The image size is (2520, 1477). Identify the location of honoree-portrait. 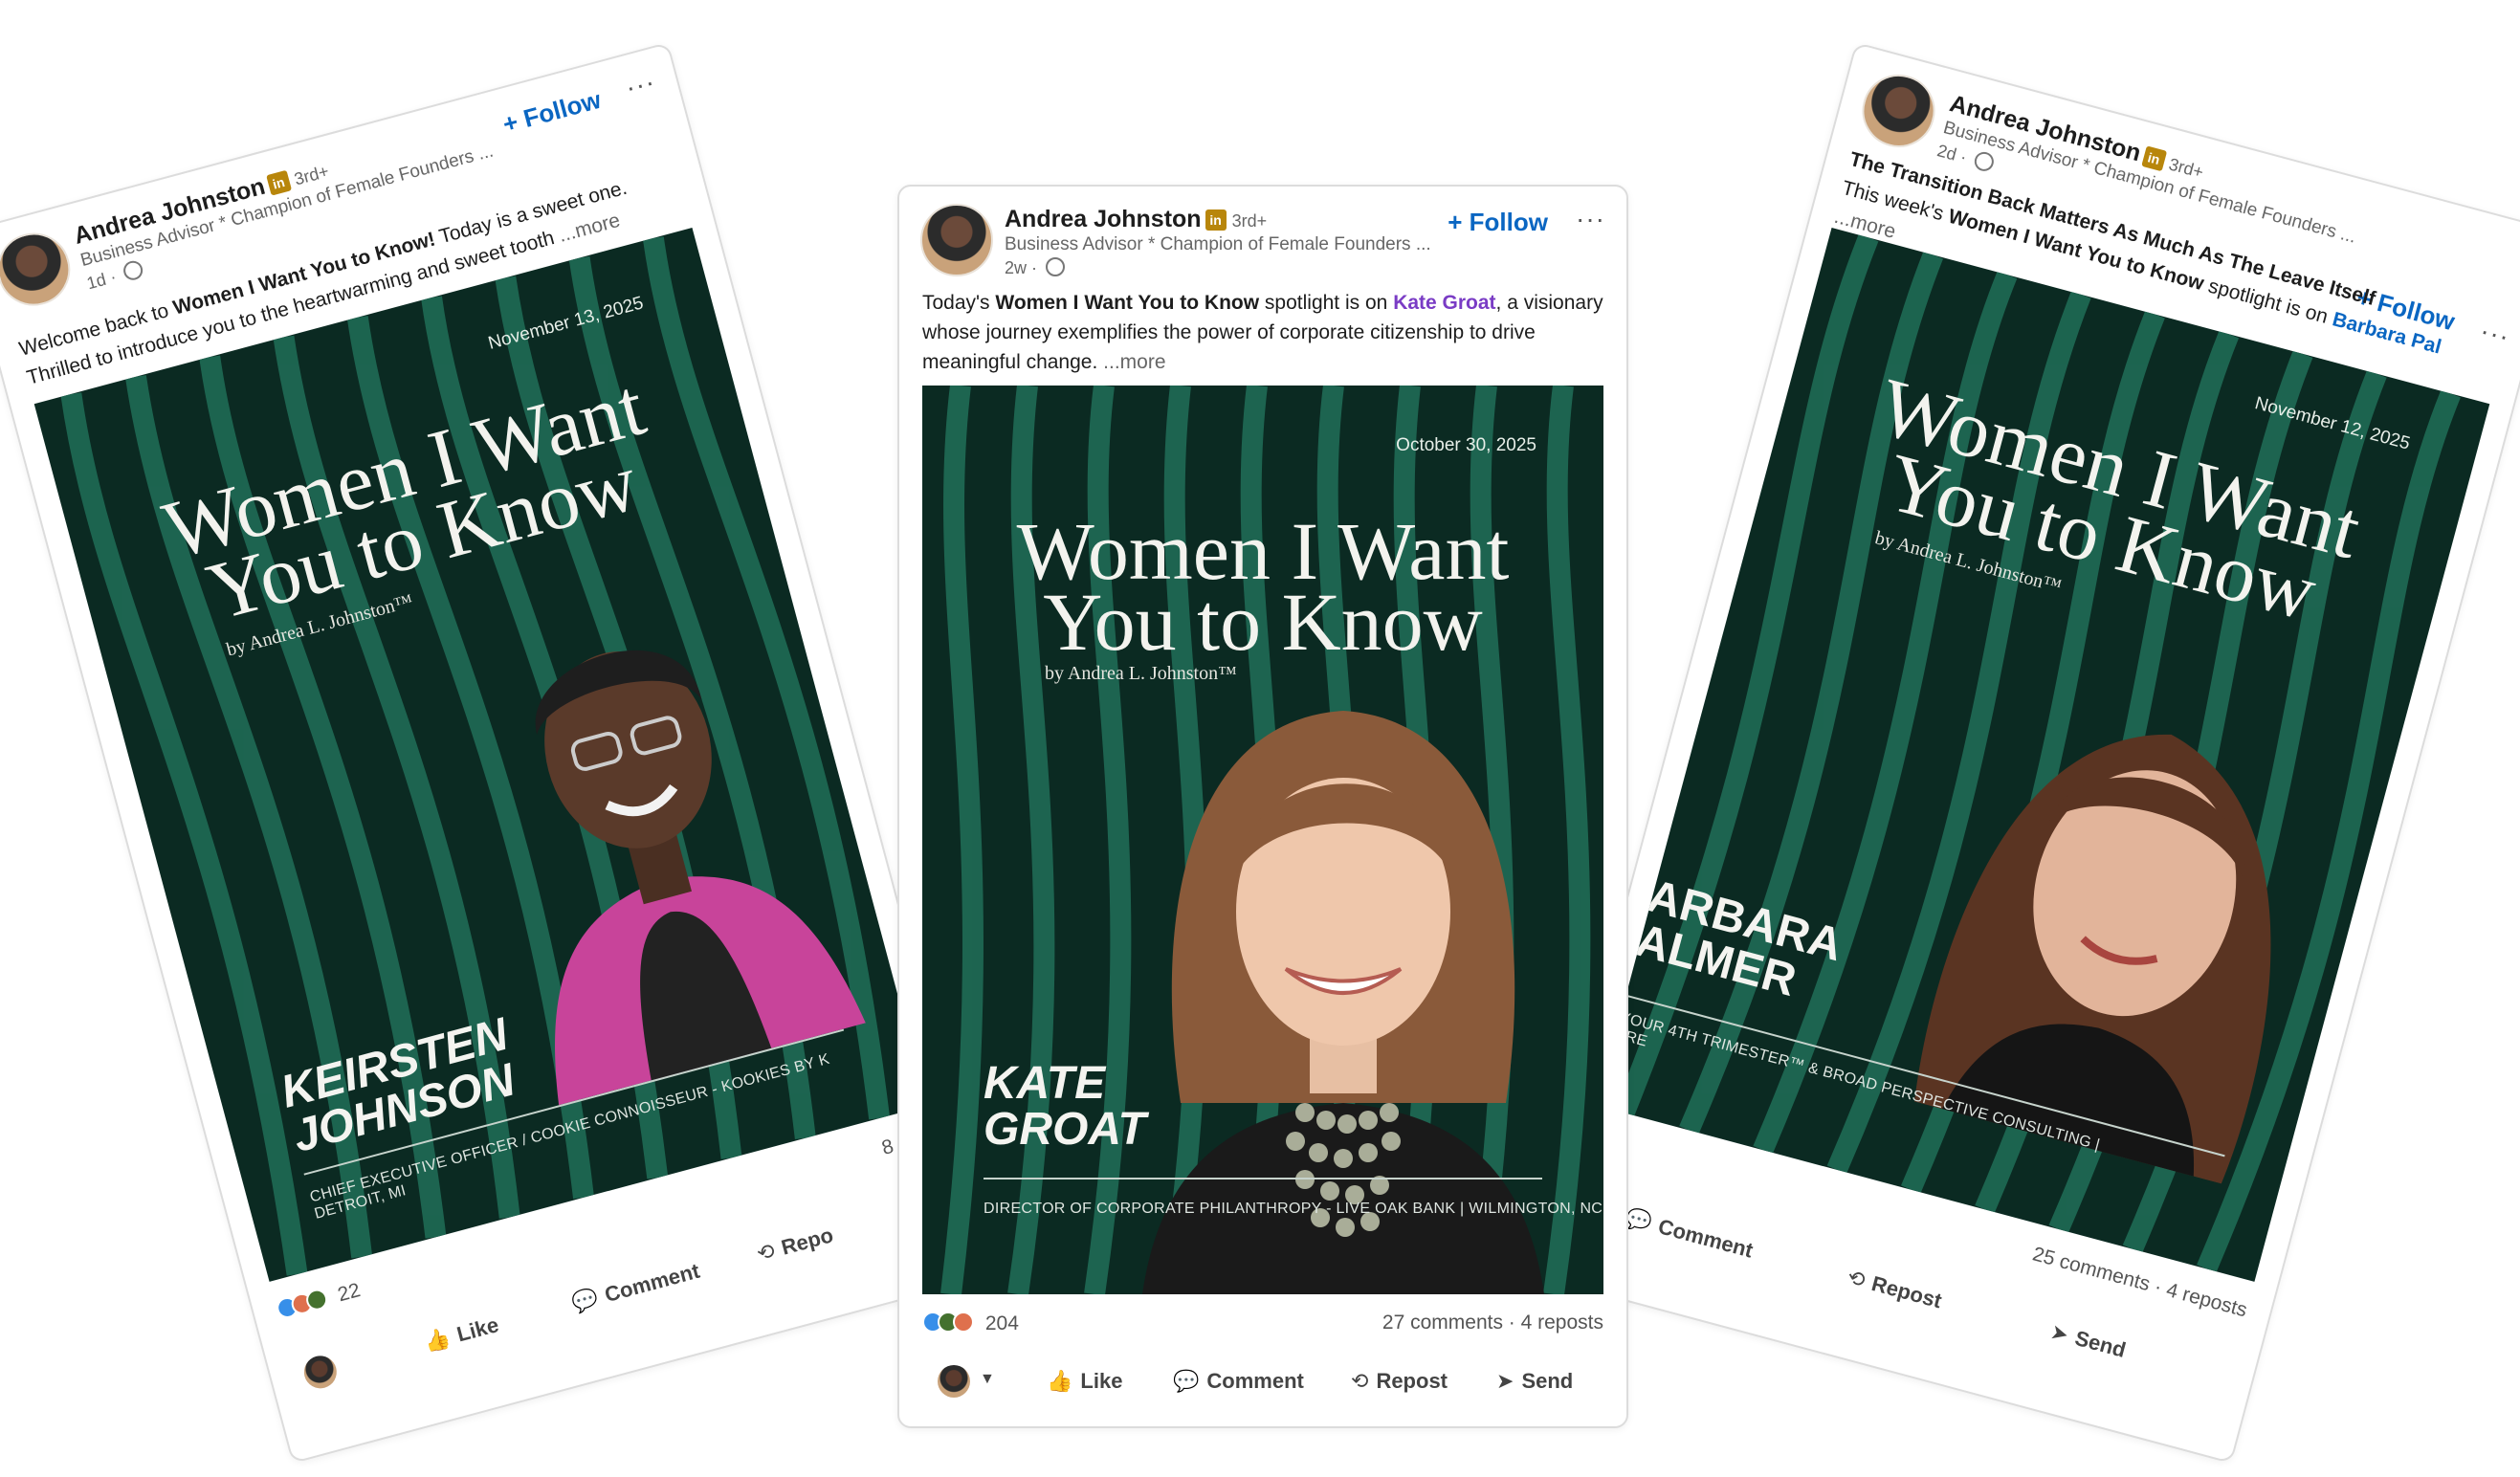
(1343, 1002).